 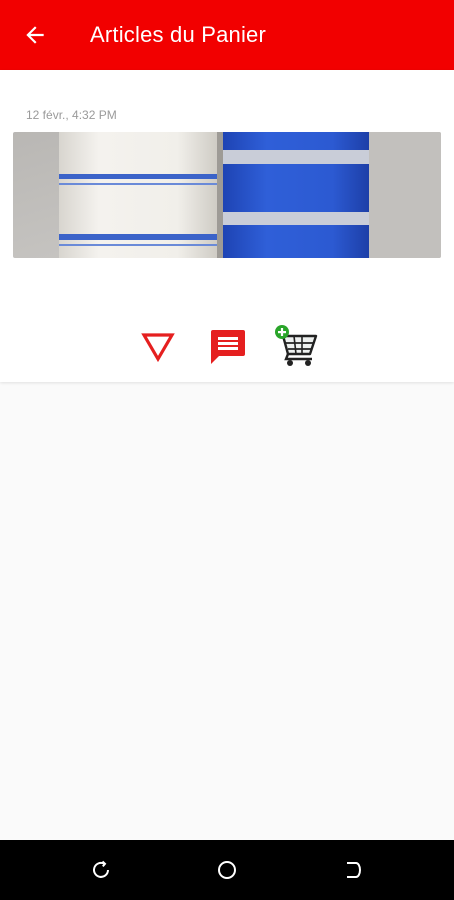 I want to click on item-timestamp: 12 févr., 4:32 PM, so click(x=71, y=115).